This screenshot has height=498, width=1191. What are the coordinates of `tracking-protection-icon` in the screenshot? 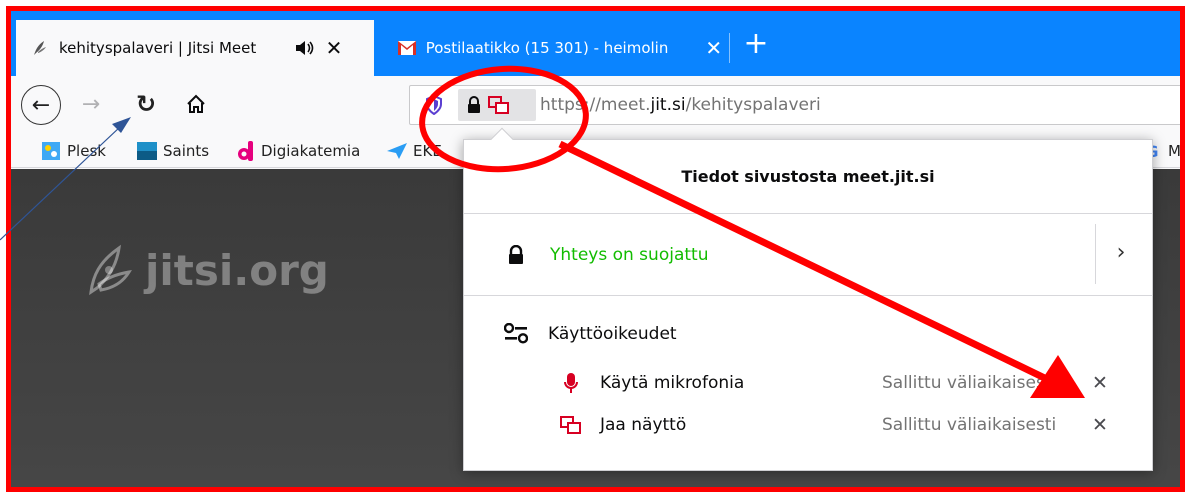 It's located at (434, 105).